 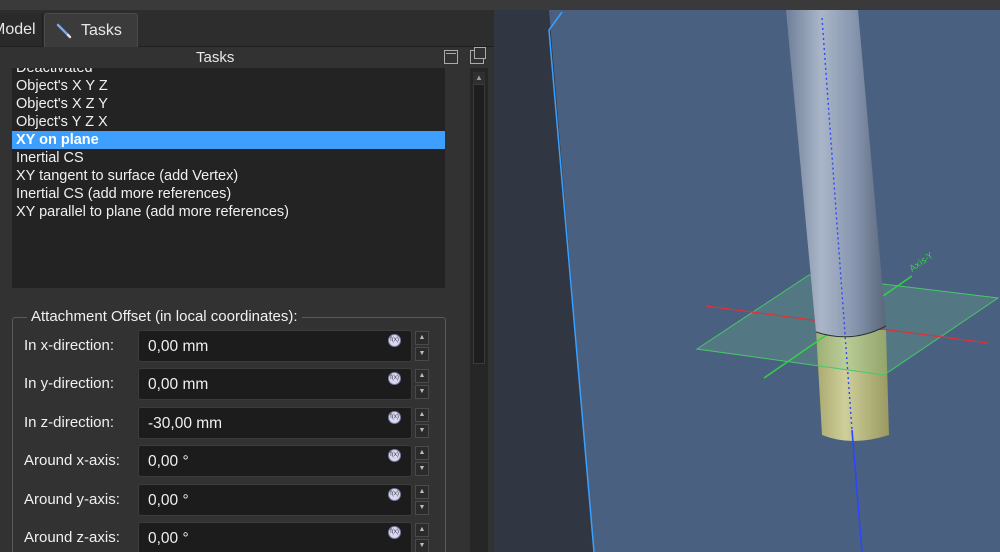 What do you see at coordinates (275, 461) in the screenshot?
I see `around-x-field: 0,00 °` at bounding box center [275, 461].